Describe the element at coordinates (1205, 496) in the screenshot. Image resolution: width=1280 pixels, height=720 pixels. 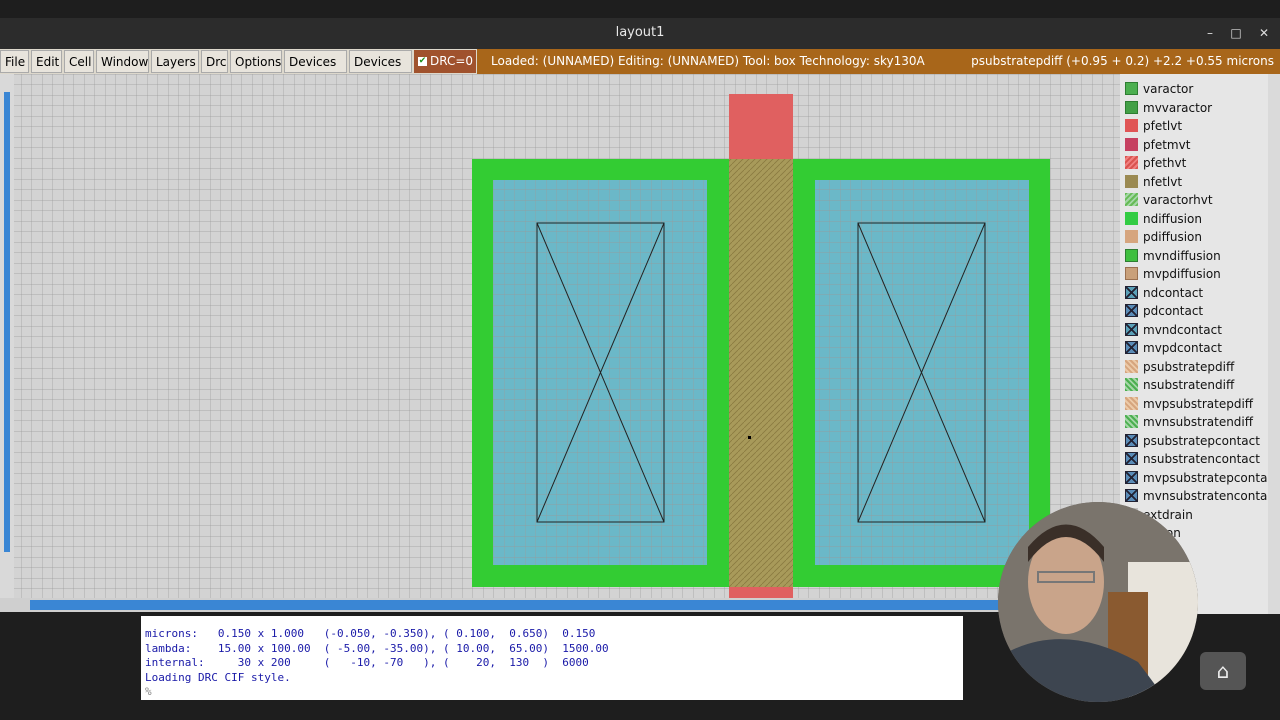
I see `layer-label: mvnsubstratencontact` at that location.